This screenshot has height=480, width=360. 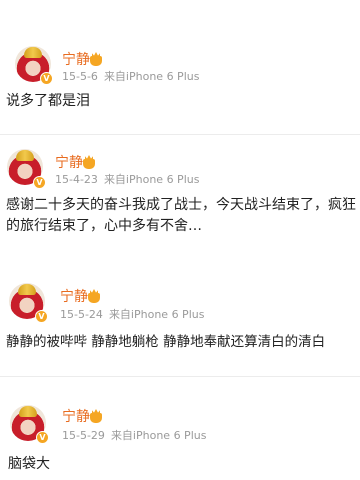 I want to click on post-text: 说多了都是泪, so click(x=48, y=101).